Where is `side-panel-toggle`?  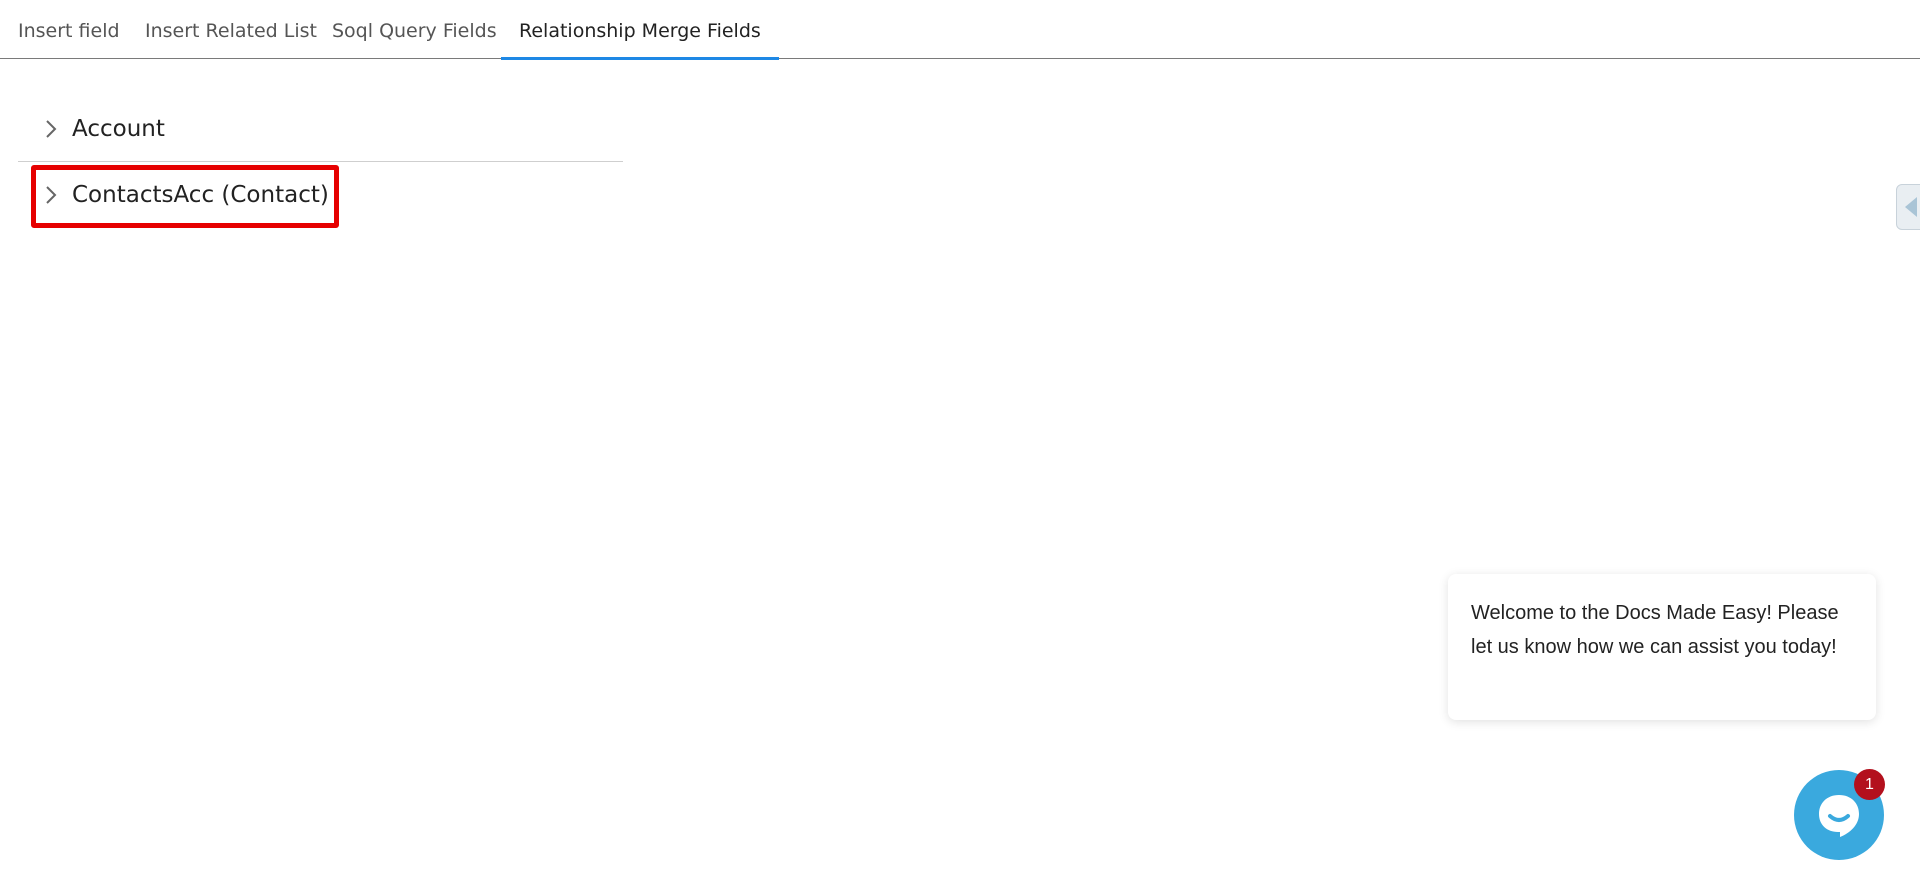 side-panel-toggle is located at coordinates (1908, 207).